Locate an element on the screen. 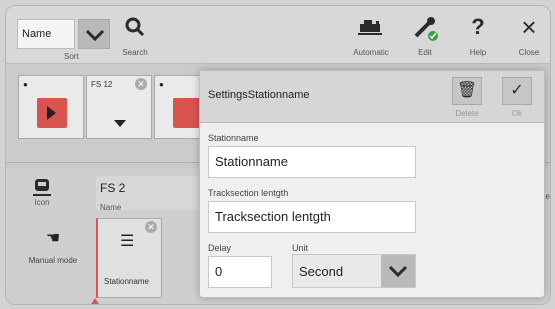 The height and width of the screenshot is (309, 555). train-name-value: FS 2 is located at coordinates (113, 188).